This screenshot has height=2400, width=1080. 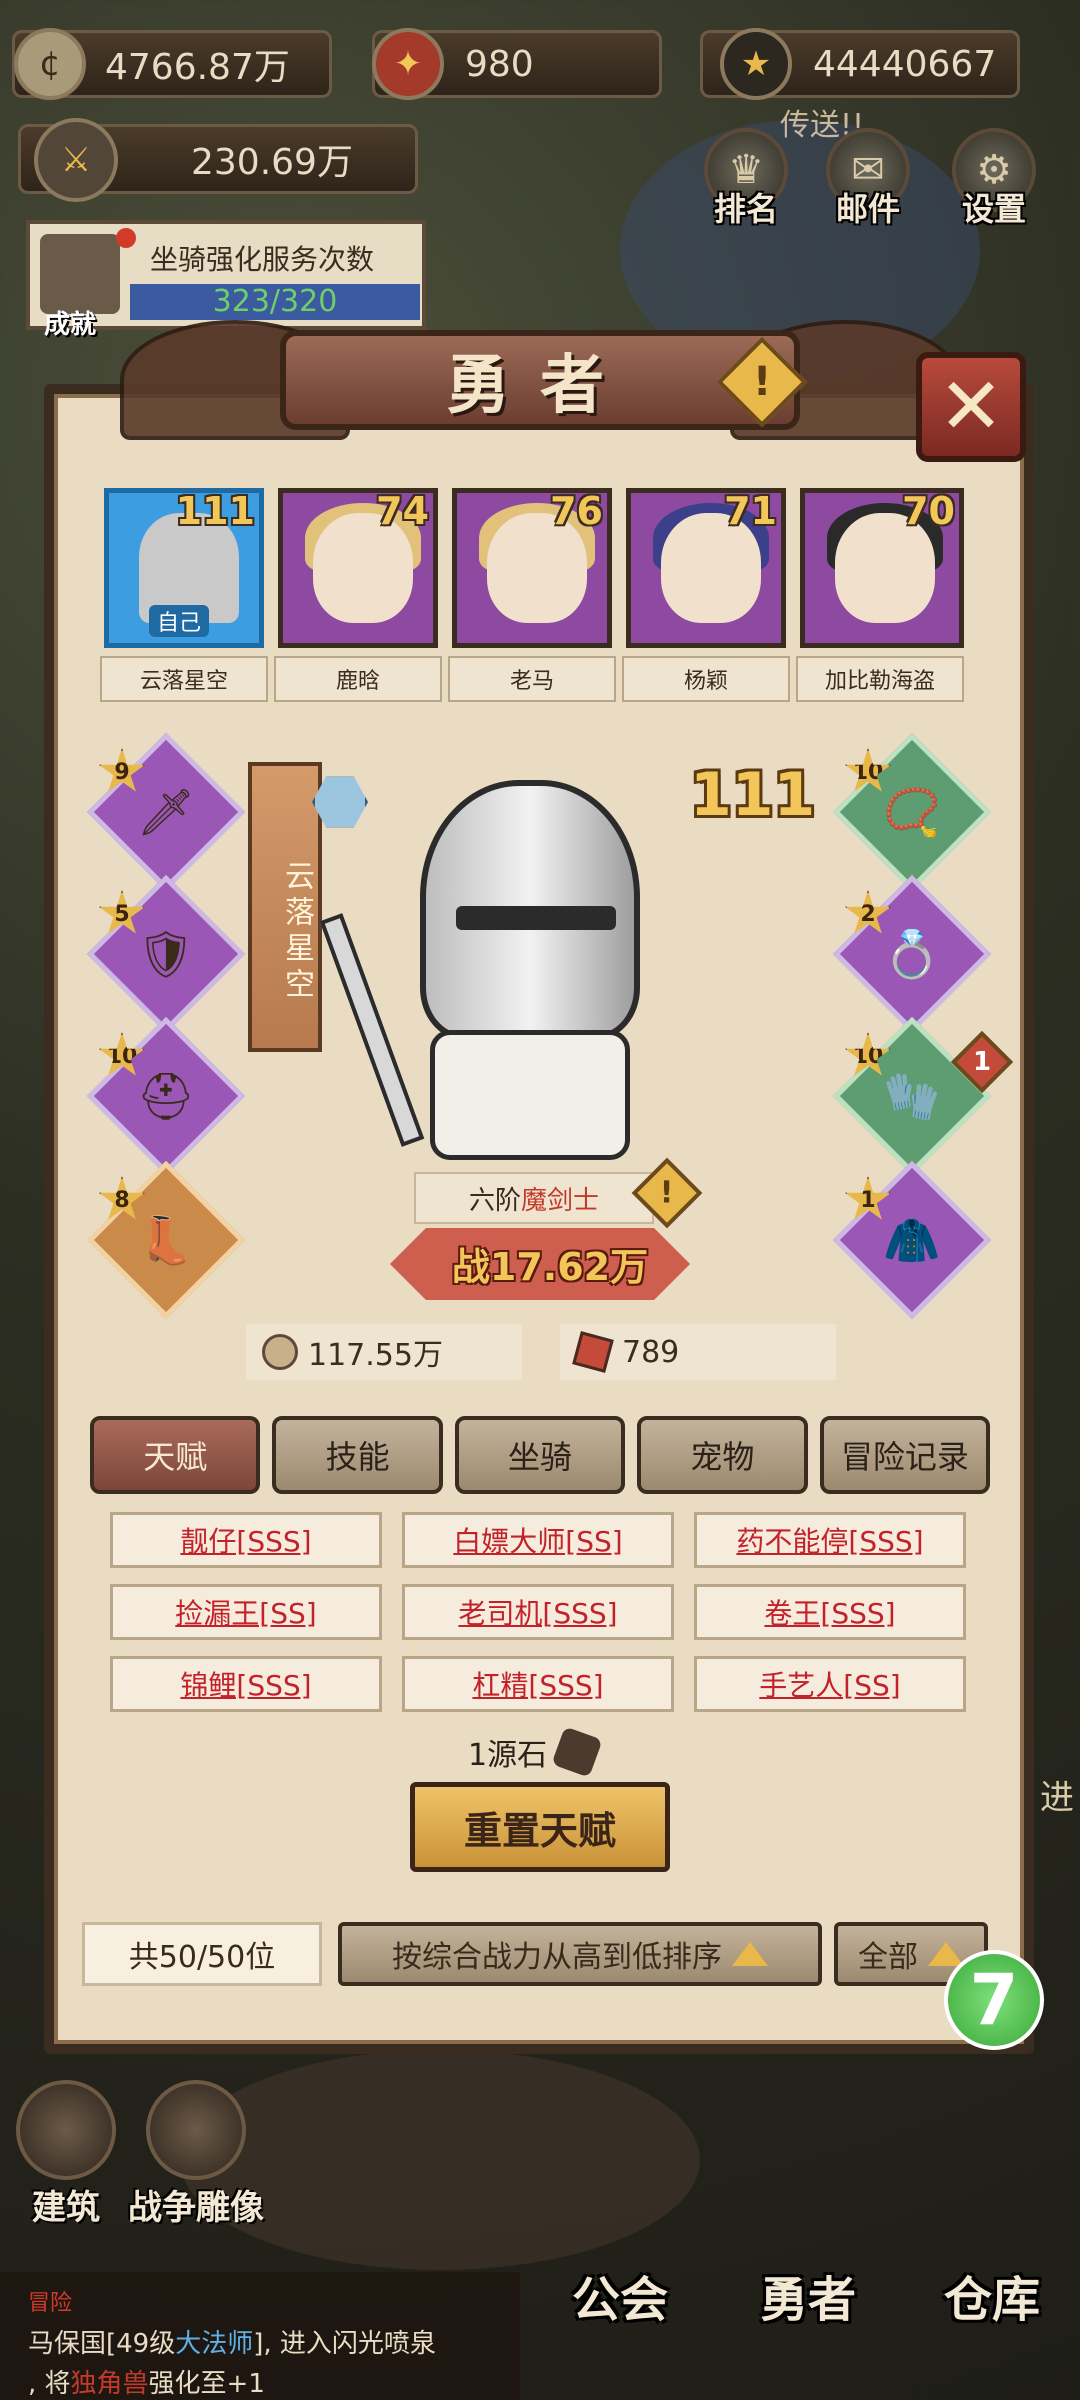 I want to click on tab-talent: 天赋, so click(x=175, y=1455).